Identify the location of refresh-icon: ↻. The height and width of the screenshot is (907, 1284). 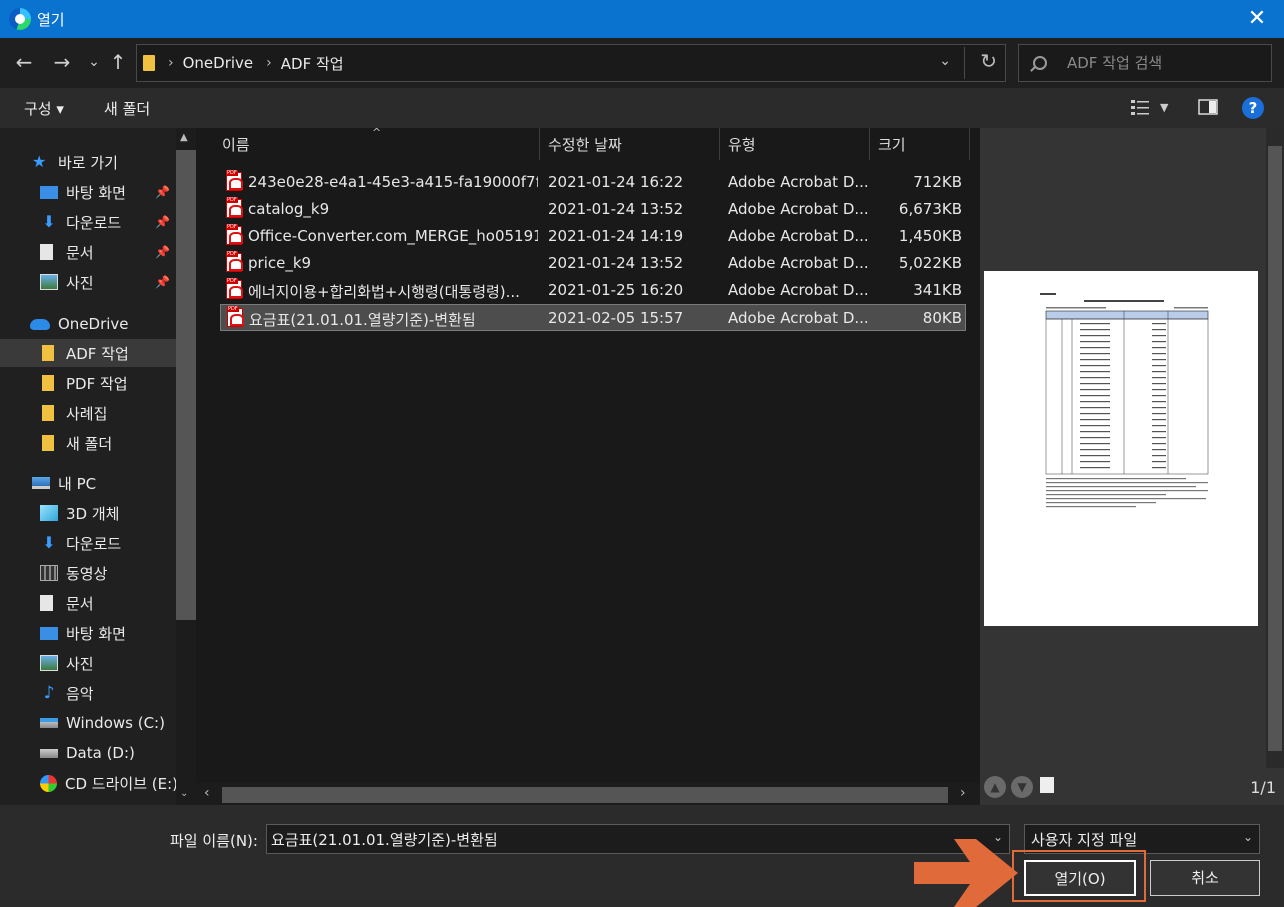
(988, 61).